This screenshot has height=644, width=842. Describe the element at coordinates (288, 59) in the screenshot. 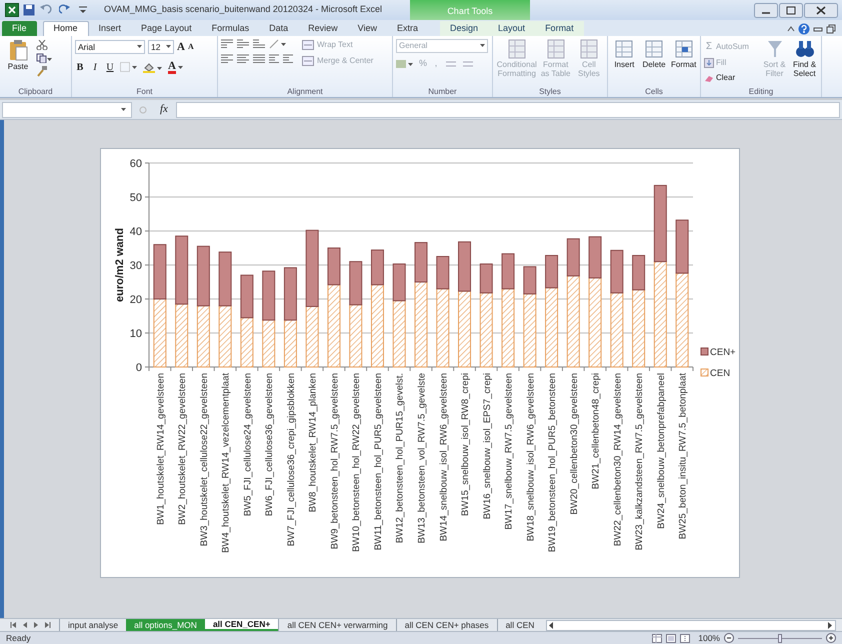

I see `increase-indent-icon` at that location.